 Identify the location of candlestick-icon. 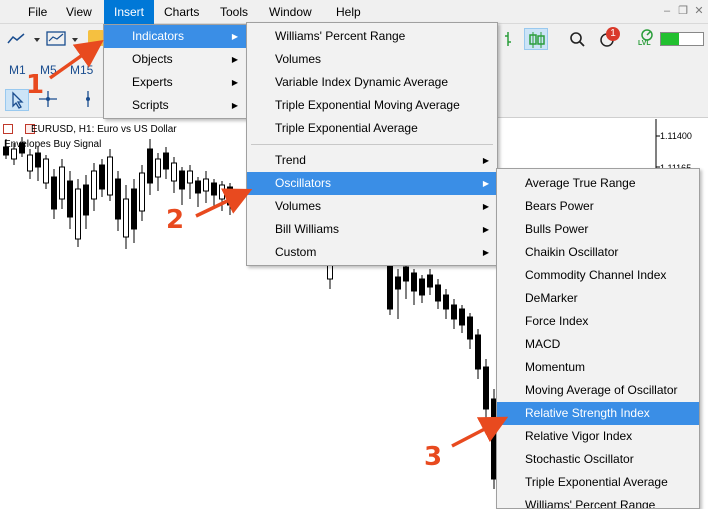
(536, 39).